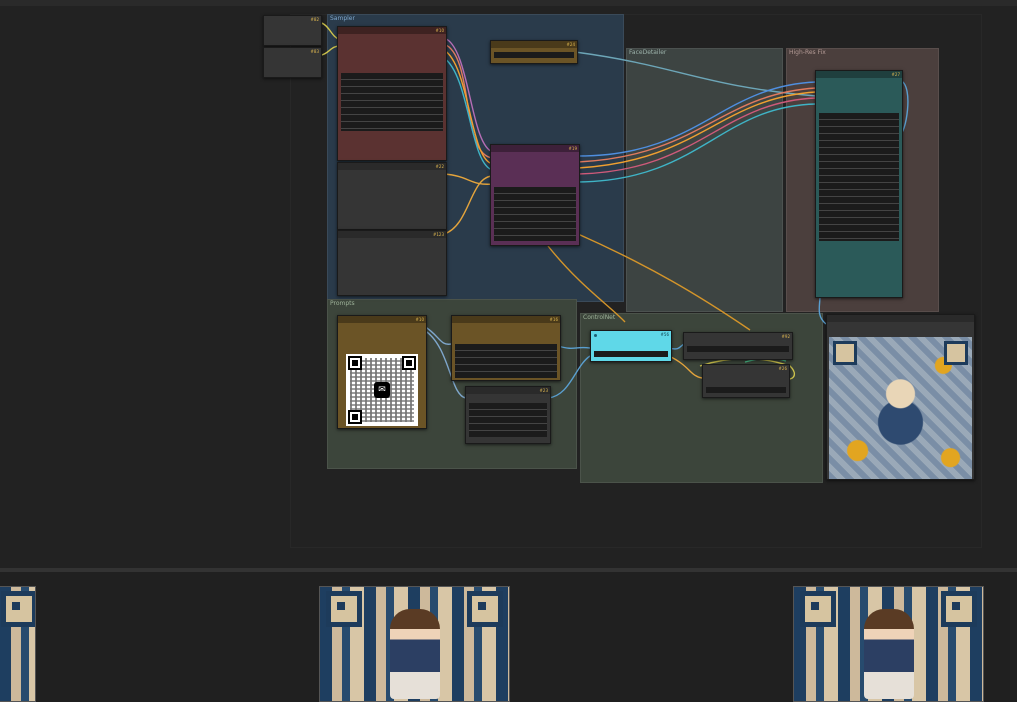 The height and width of the screenshot is (702, 1017). I want to click on node-highres-teal: #27, so click(859, 184).